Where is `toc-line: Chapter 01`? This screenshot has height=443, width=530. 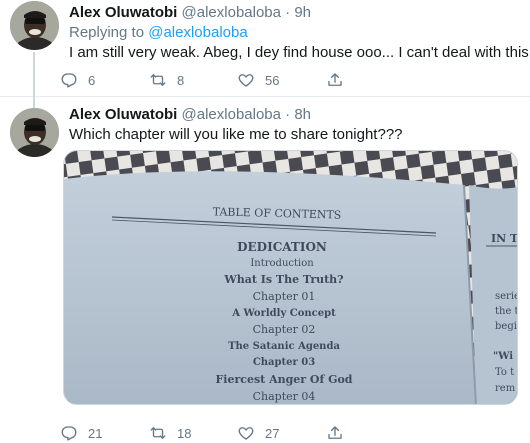
toc-line: Chapter 01 is located at coordinates (284, 296).